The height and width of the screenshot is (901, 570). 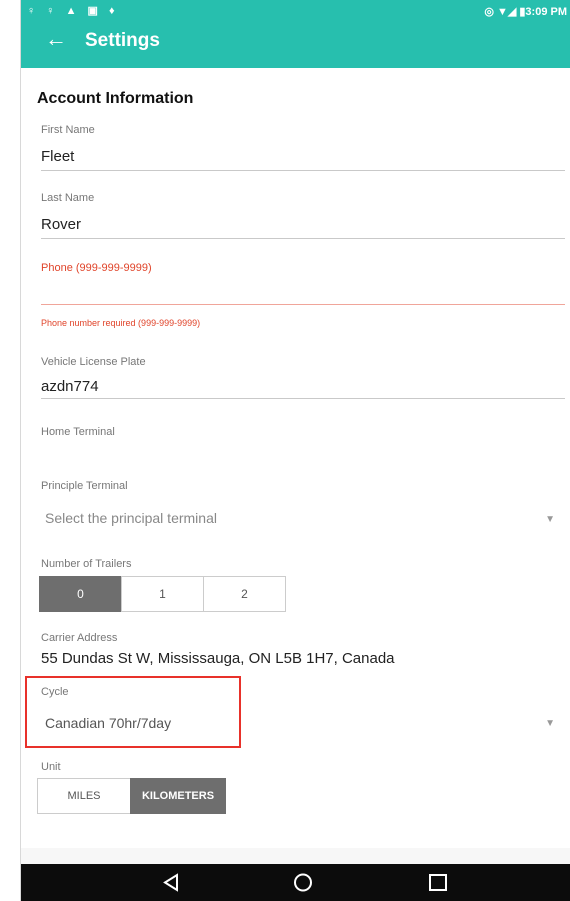 What do you see at coordinates (303, 238) in the screenshot?
I see `last-name-underline` at bounding box center [303, 238].